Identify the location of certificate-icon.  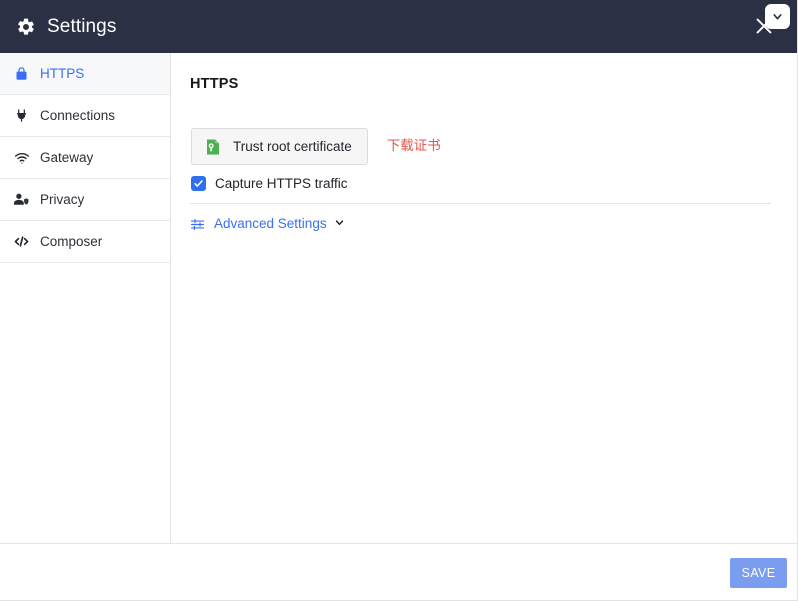
(213, 147).